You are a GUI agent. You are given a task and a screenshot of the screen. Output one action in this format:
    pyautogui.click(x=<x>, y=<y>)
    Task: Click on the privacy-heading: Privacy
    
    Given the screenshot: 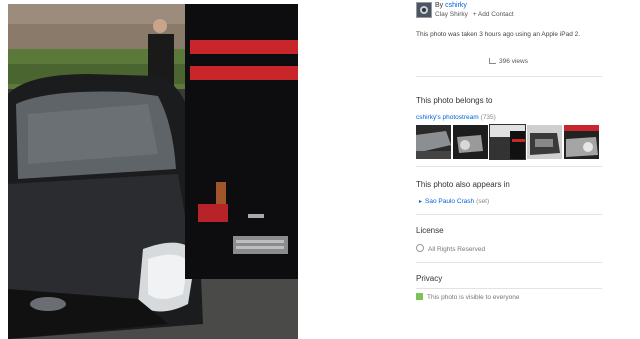 What is the action you would take?
    pyautogui.click(x=429, y=278)
    